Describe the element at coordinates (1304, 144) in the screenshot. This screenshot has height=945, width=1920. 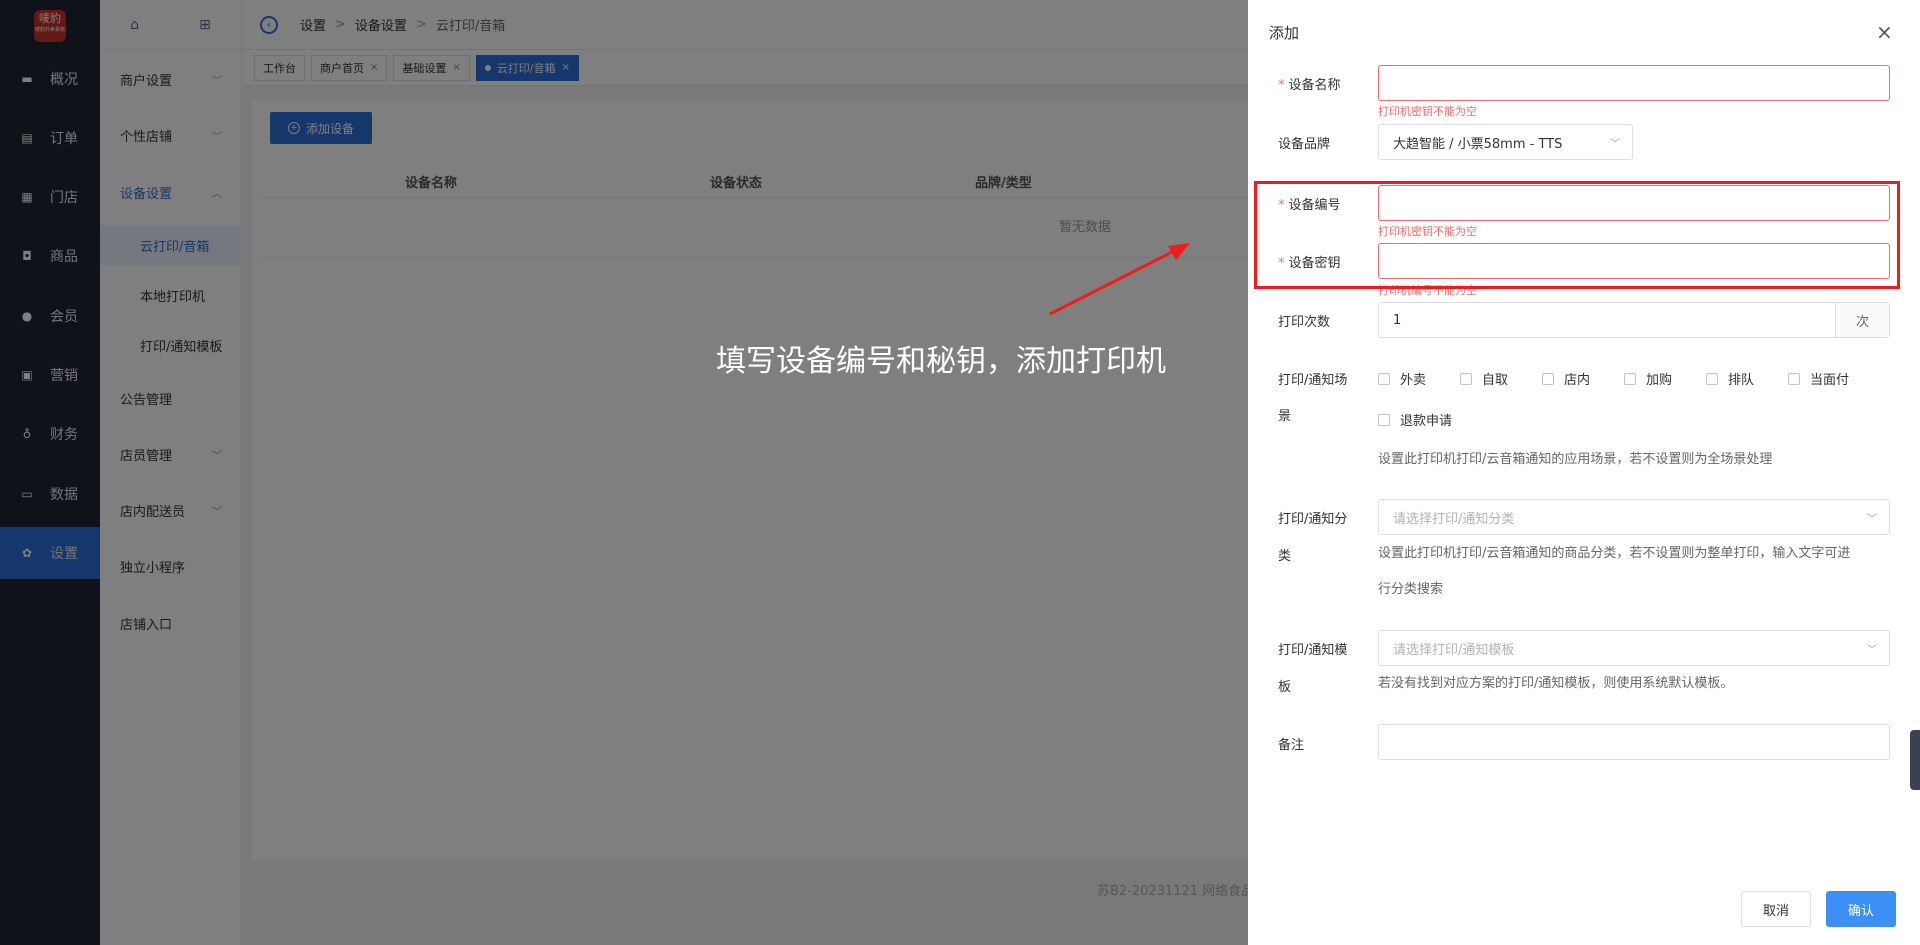
I see `device-brand-label: 设备品牌` at that location.